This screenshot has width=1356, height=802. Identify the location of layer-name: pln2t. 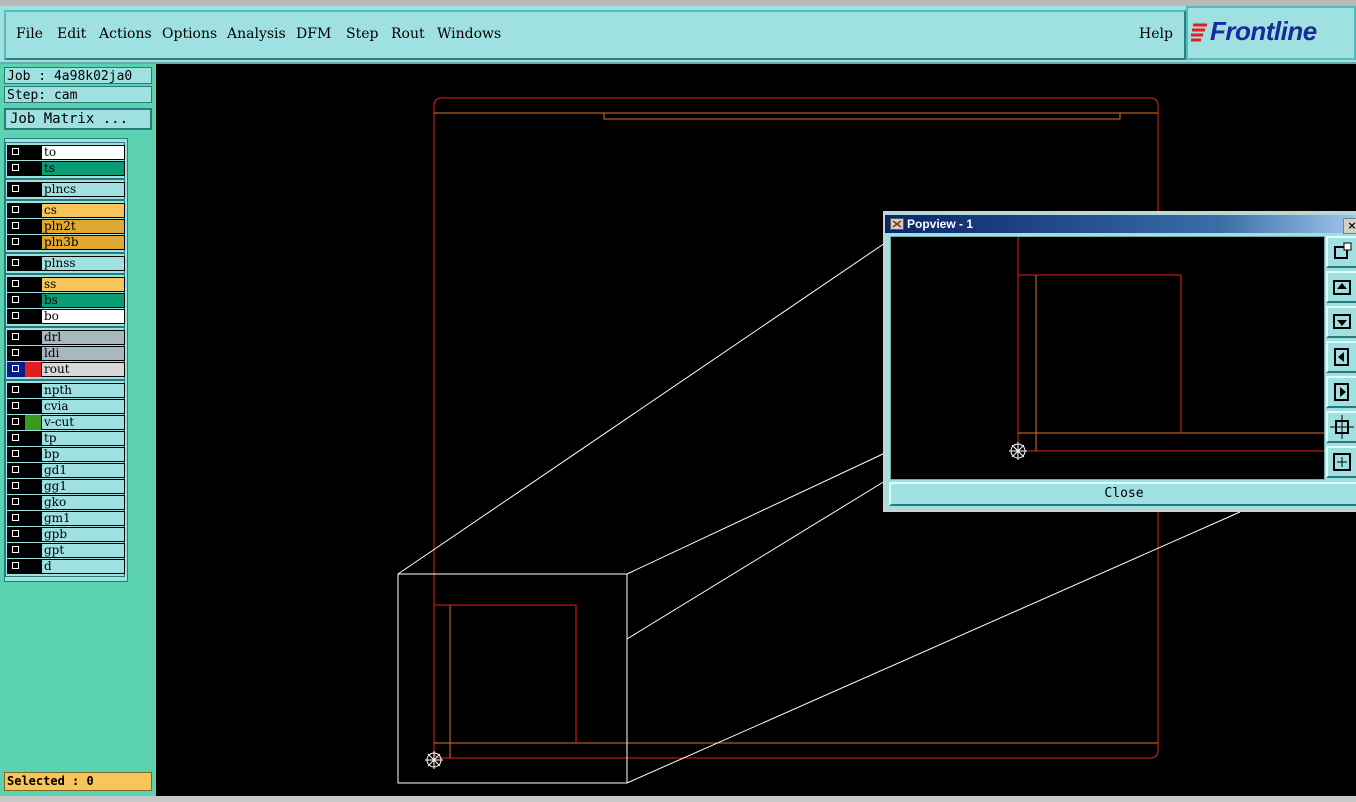
(83, 226).